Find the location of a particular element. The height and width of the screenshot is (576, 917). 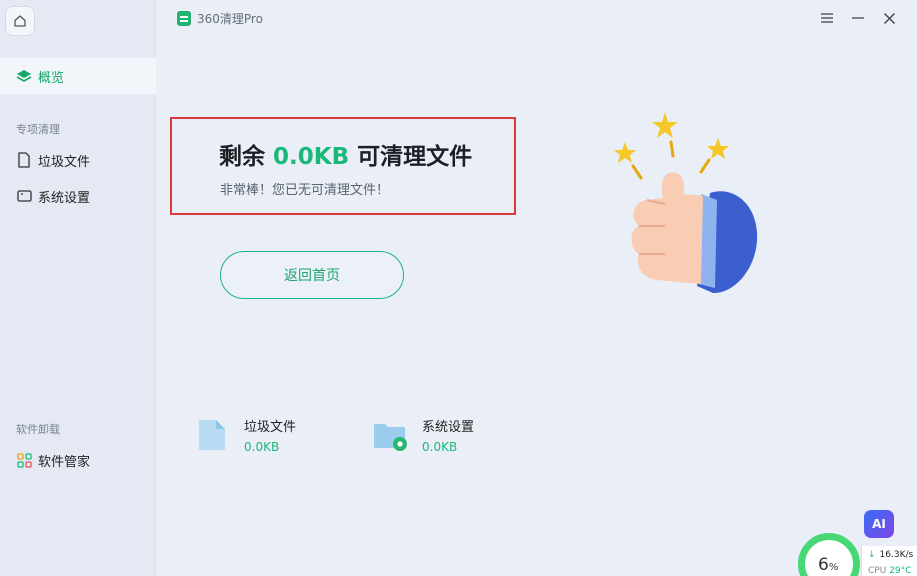

home-button is located at coordinates (20, 21).